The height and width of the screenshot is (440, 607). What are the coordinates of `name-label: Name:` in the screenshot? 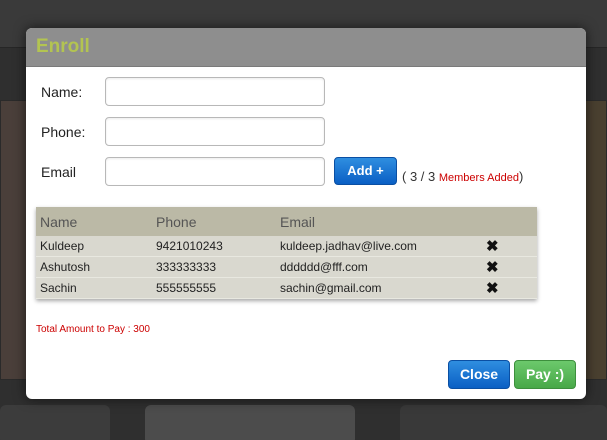 It's located at (62, 91).